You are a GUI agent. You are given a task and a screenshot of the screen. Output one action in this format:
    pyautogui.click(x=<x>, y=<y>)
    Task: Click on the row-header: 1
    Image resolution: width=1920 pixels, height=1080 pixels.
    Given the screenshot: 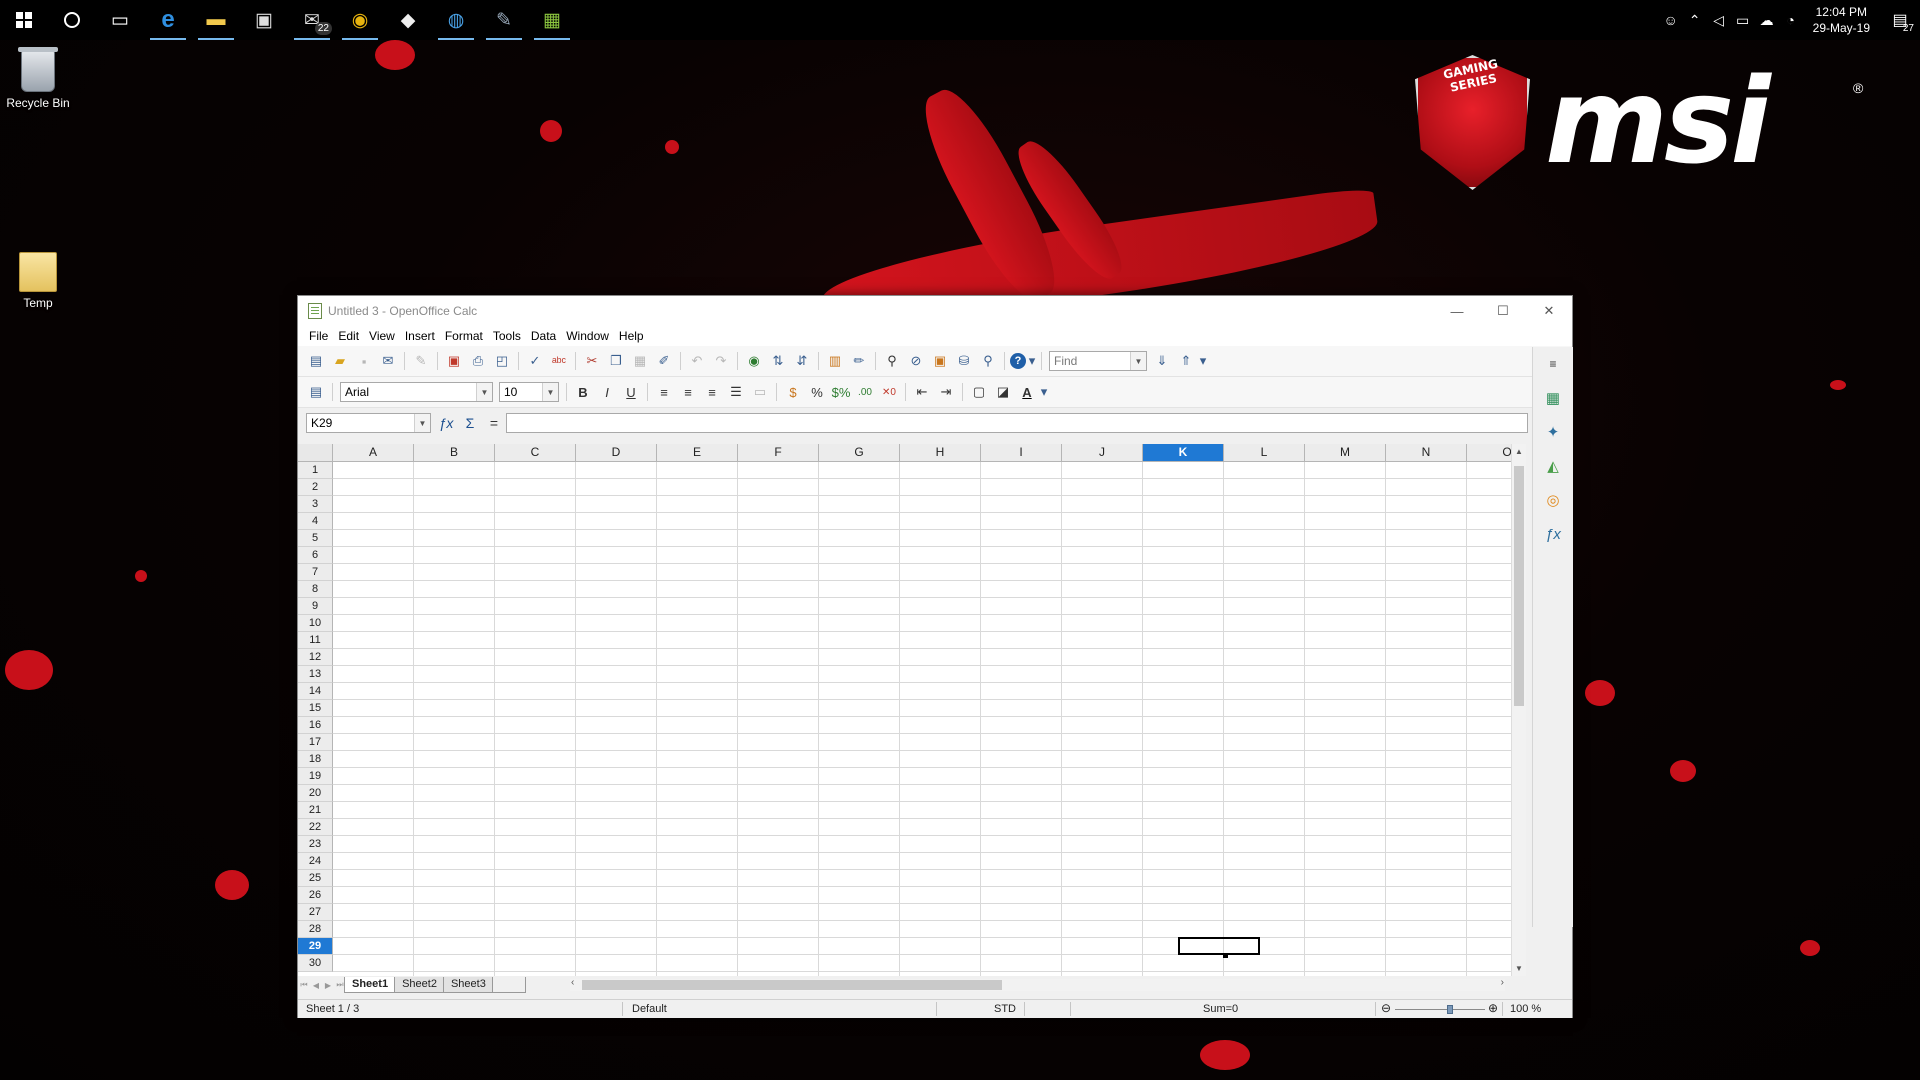 What is the action you would take?
    pyautogui.click(x=315, y=470)
    